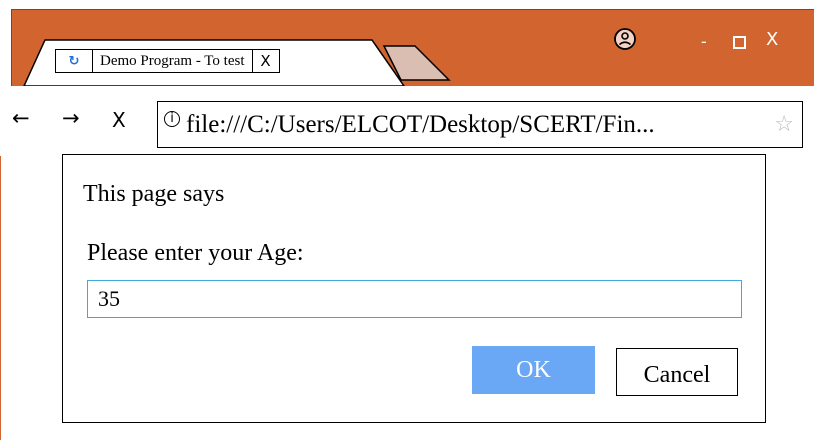  Describe the element at coordinates (195, 253) in the screenshot. I see `dialog-prompt-label: Please enter your Age:` at that location.